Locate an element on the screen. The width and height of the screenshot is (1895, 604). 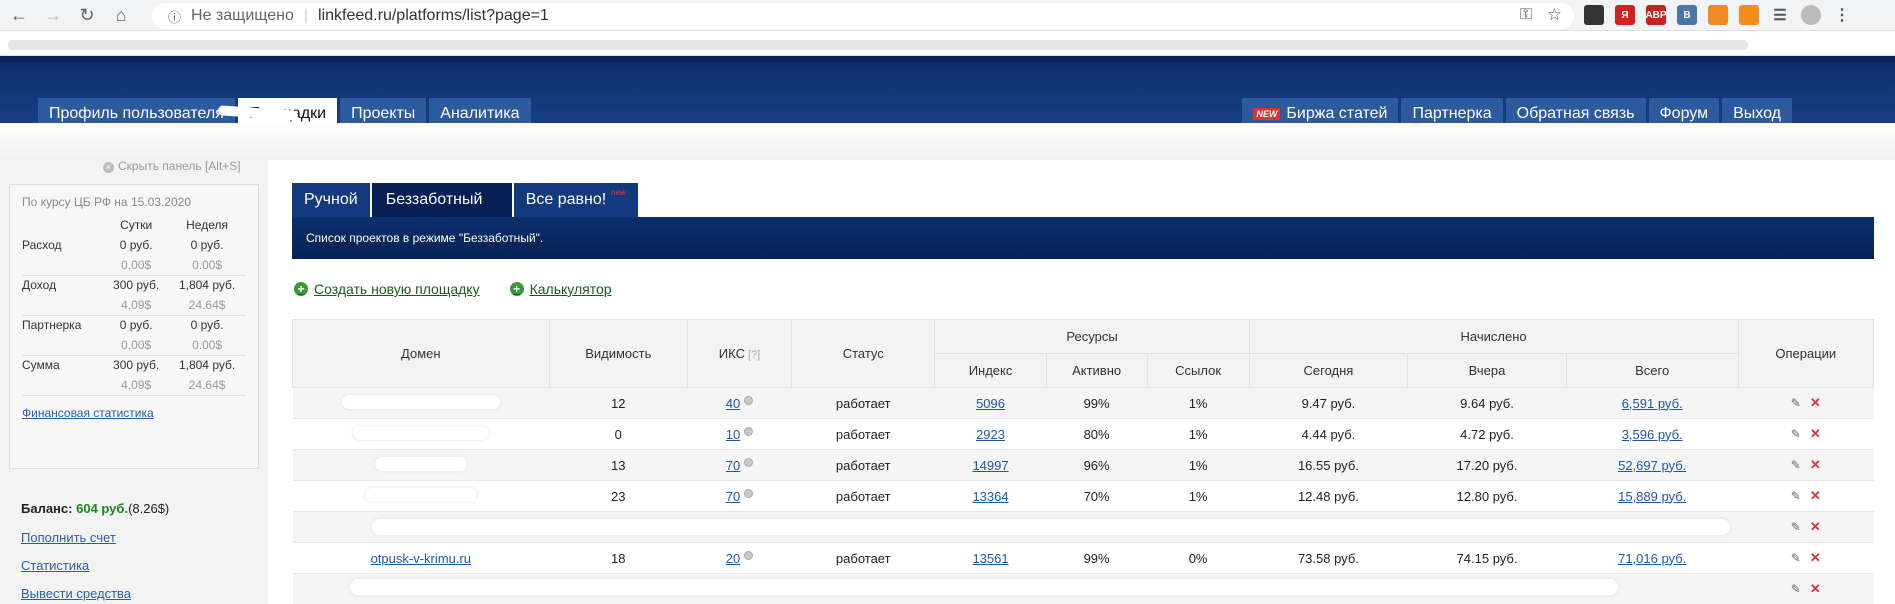
iks-link: 20 is located at coordinates (733, 558).